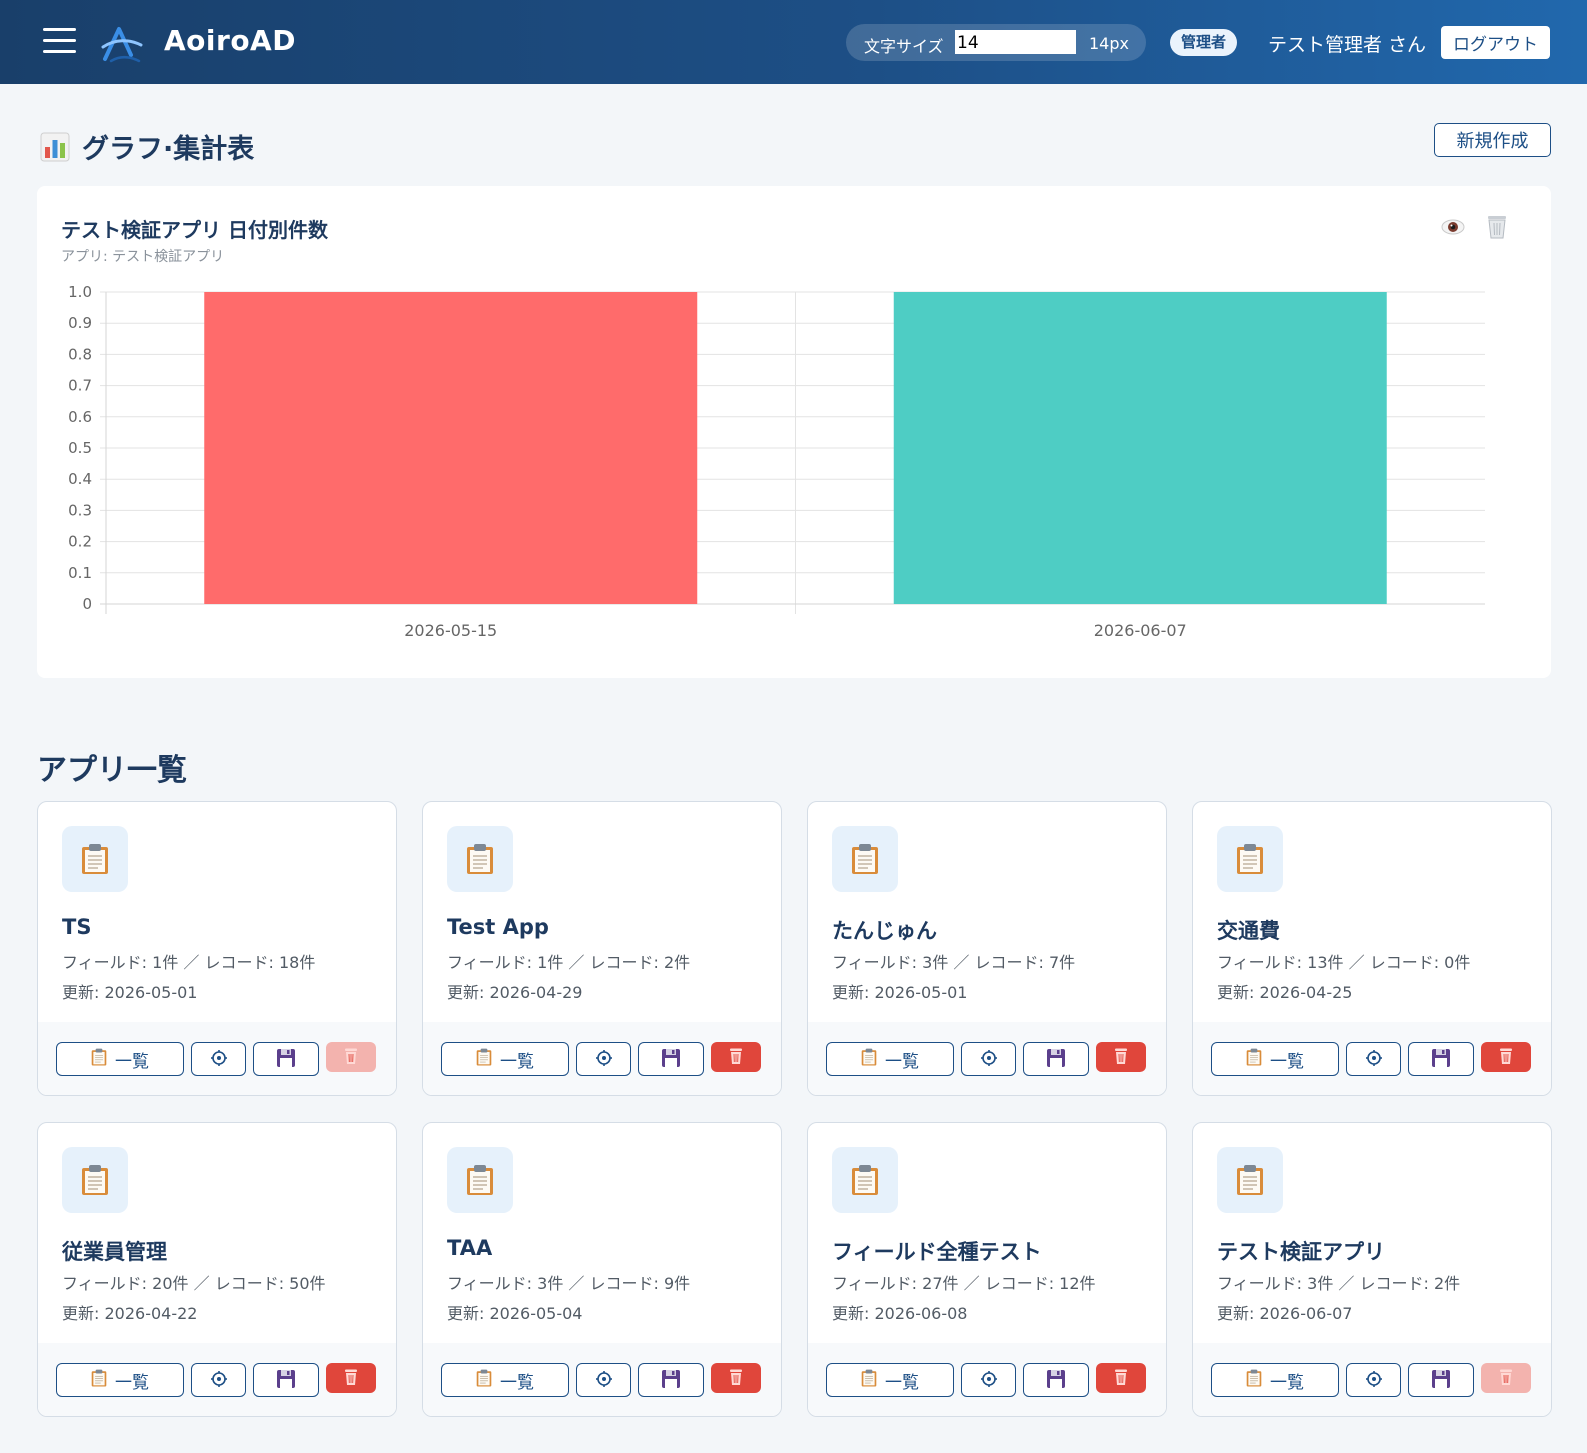  What do you see at coordinates (1140, 630) in the screenshot?
I see `x-tick-label: 2026-06-07` at bounding box center [1140, 630].